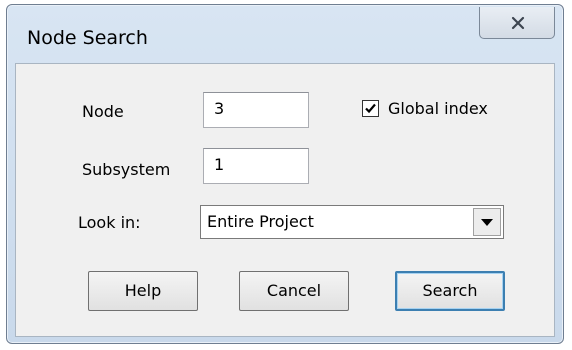 The height and width of the screenshot is (350, 572). I want to click on look-in-selected-value: Entire Project, so click(260, 221).